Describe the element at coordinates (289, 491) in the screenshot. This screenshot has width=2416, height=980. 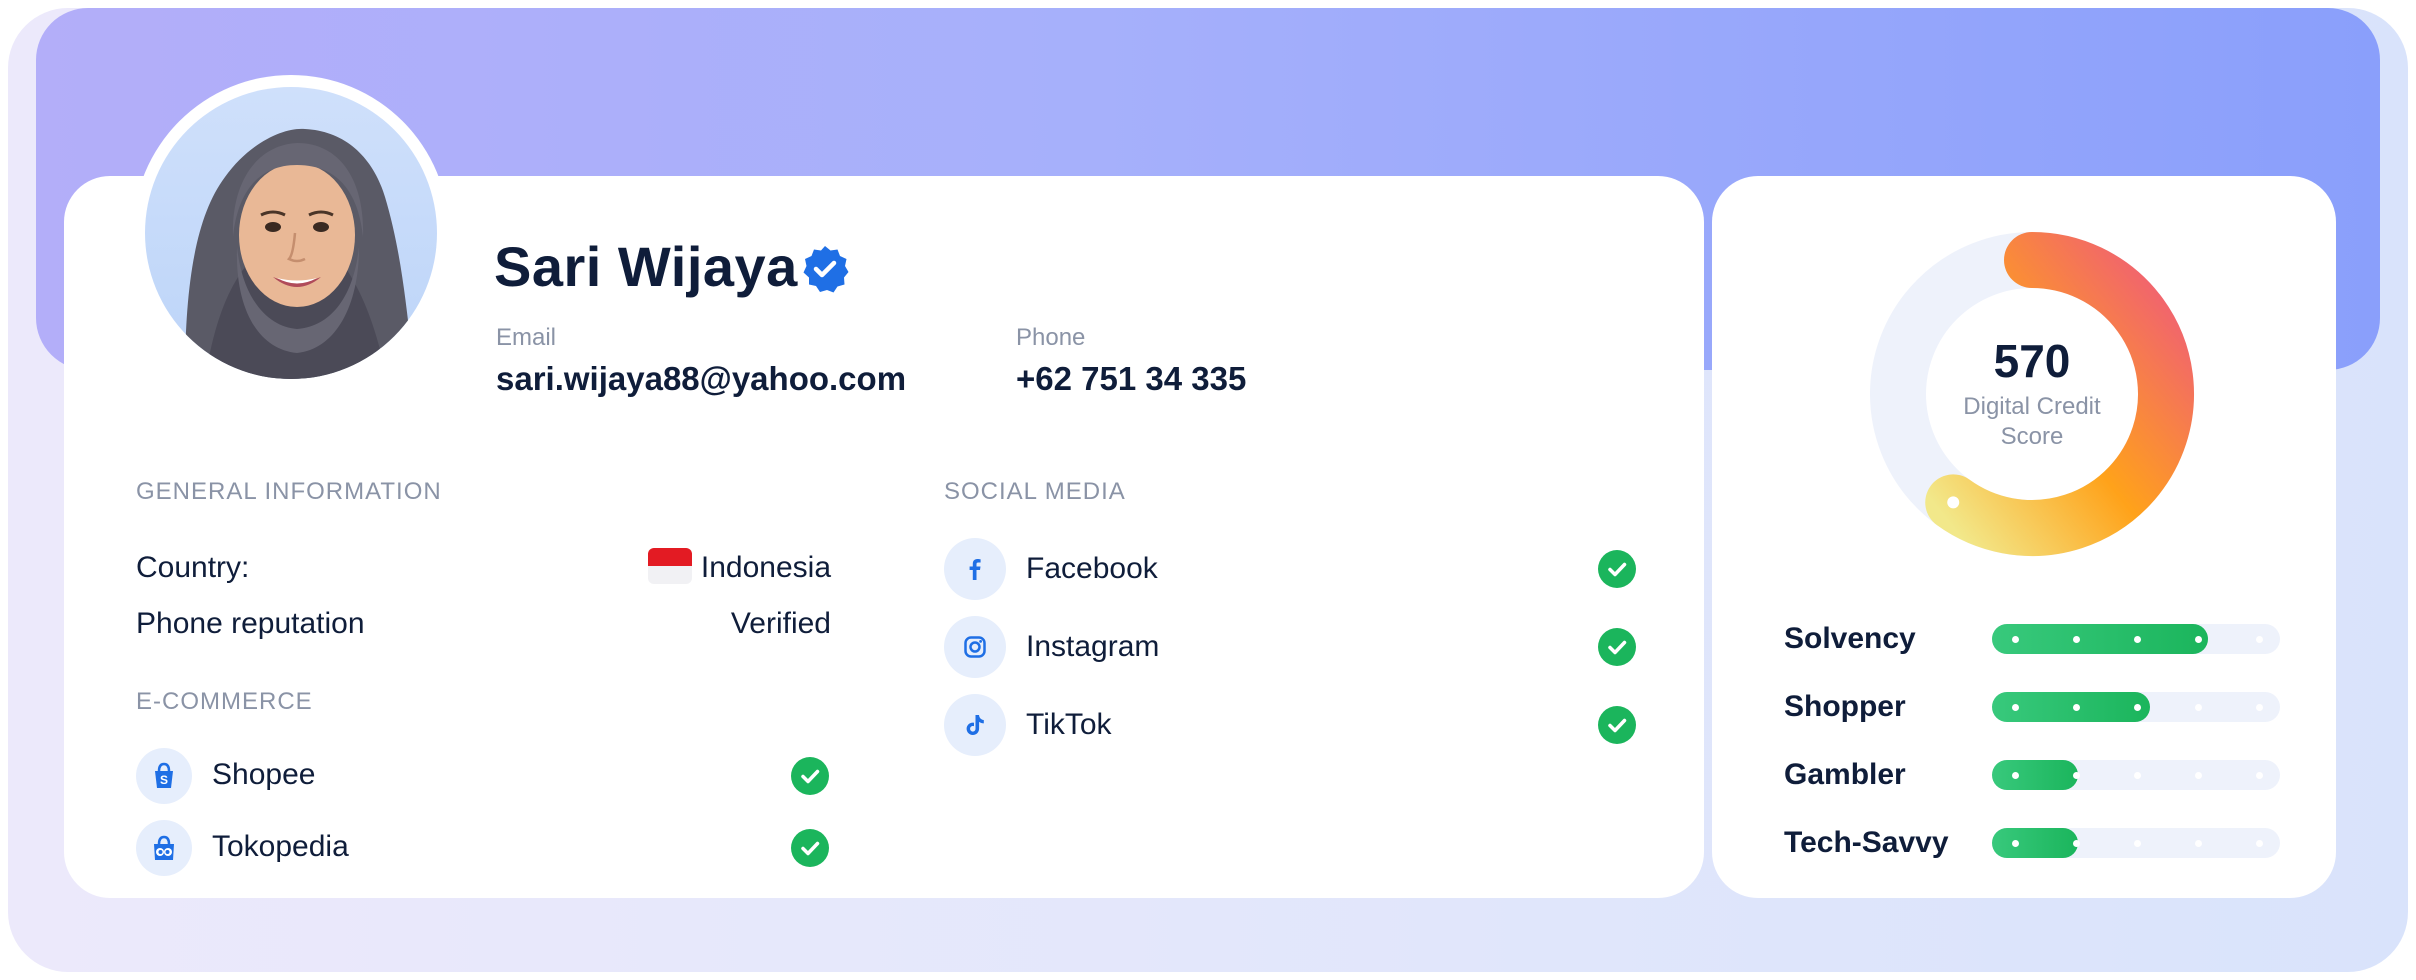
I see `general-information-title: GENERAL INFORMATION` at that location.